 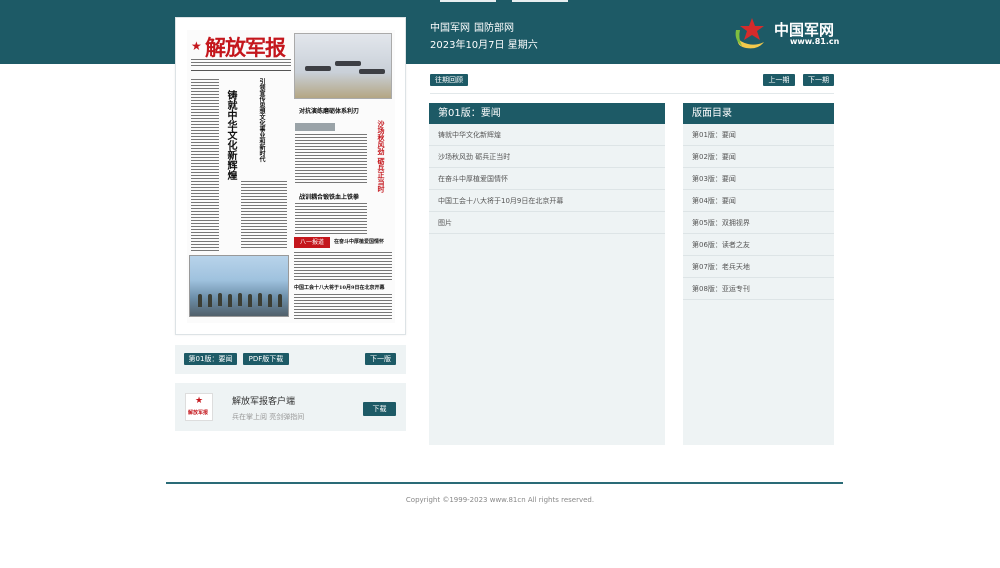 What do you see at coordinates (758, 179) in the screenshot?
I see `directory-item: 第03版：要闻` at bounding box center [758, 179].